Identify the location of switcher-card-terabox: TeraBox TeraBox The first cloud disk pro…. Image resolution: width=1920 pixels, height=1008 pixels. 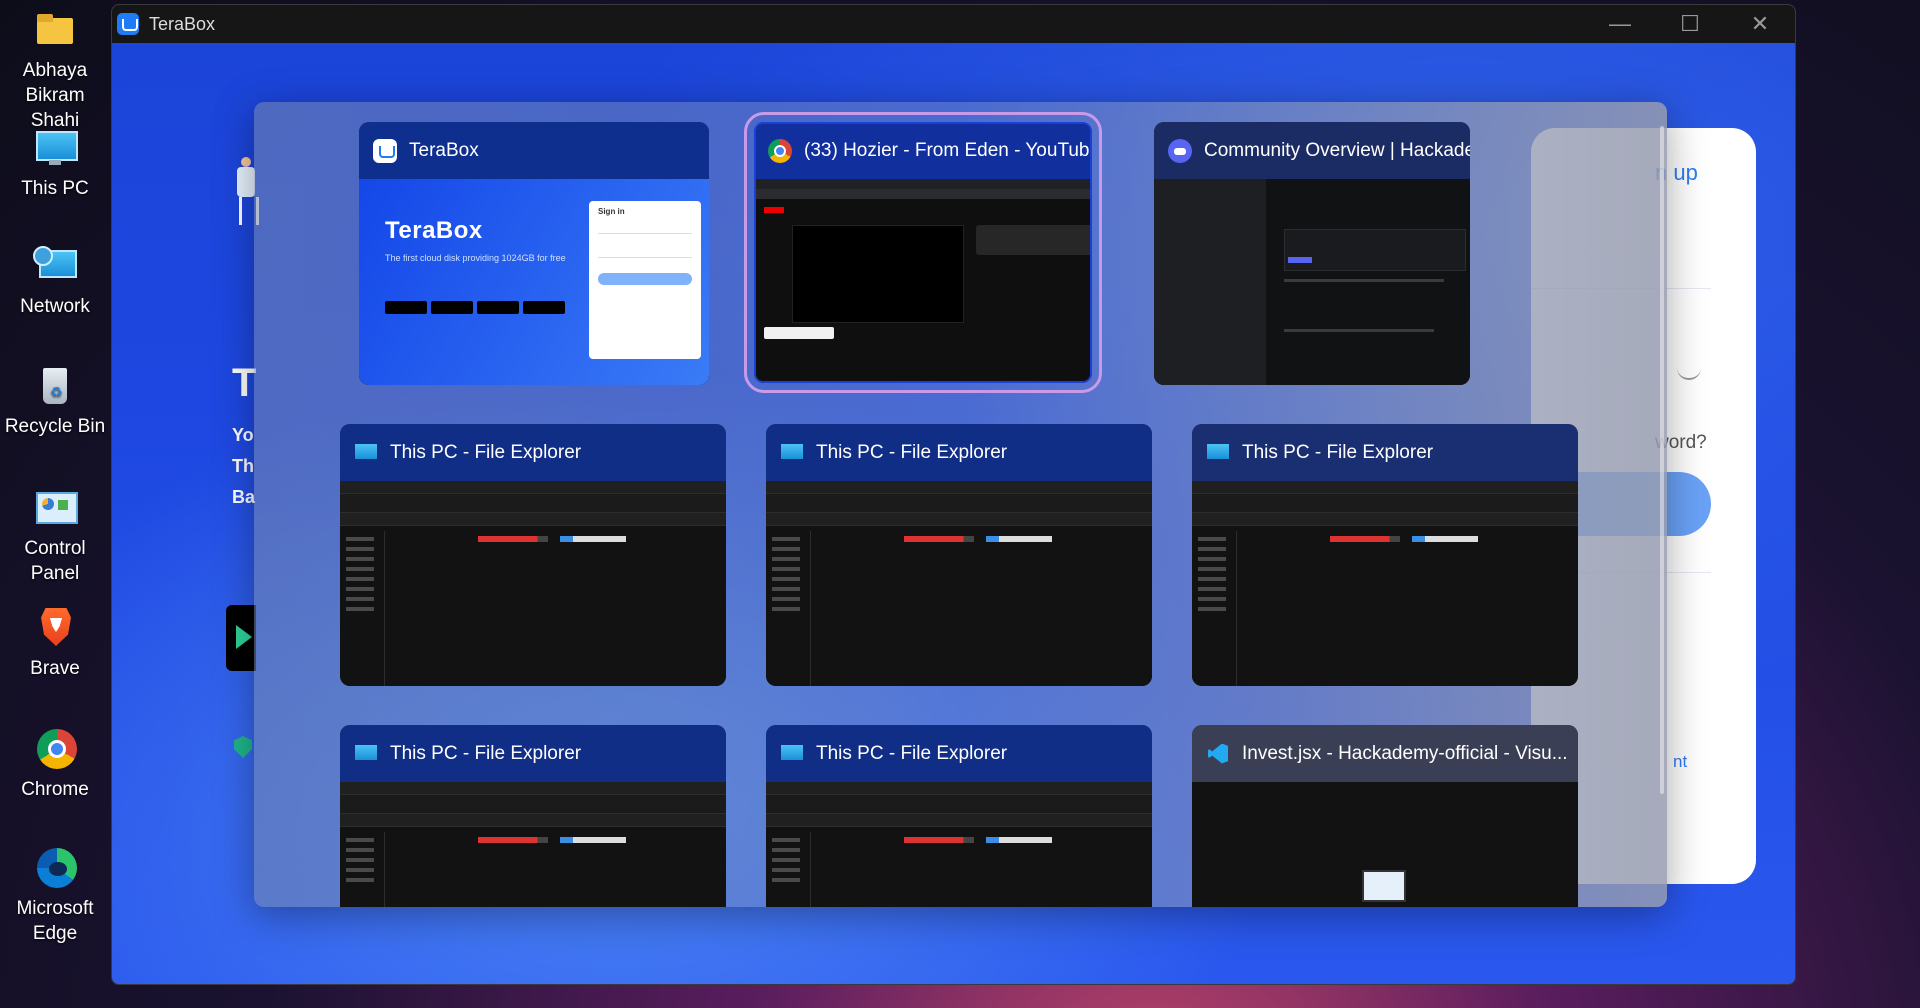
(534, 253).